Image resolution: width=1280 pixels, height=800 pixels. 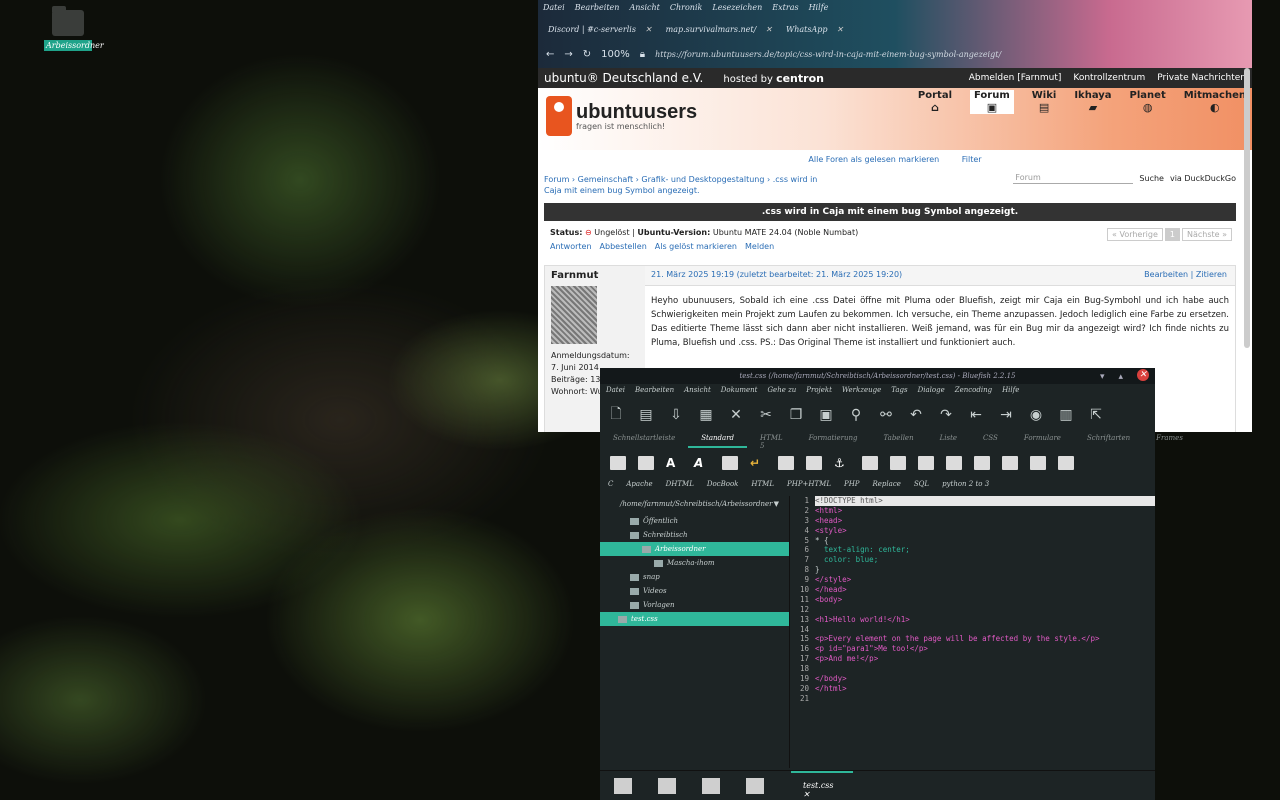 I want to click on tab-map: map.survivalmars.net/✕, so click(x=719, y=29).